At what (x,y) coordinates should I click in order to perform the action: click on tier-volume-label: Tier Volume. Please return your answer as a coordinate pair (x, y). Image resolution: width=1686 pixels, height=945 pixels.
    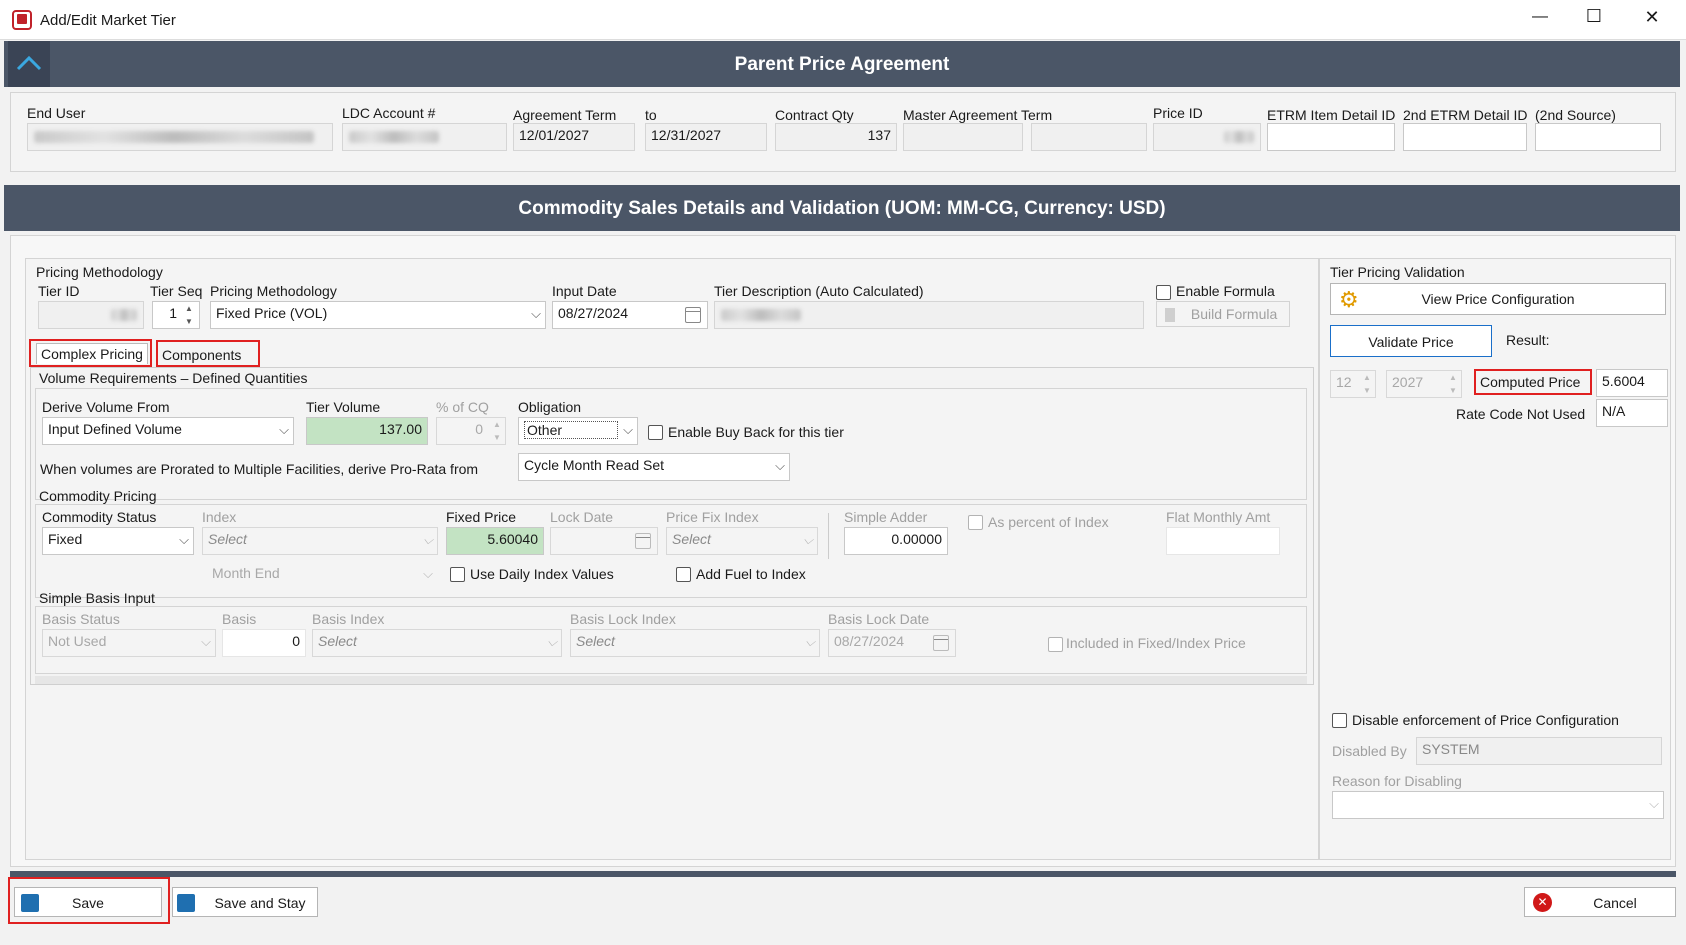
    Looking at the image, I should click on (343, 407).